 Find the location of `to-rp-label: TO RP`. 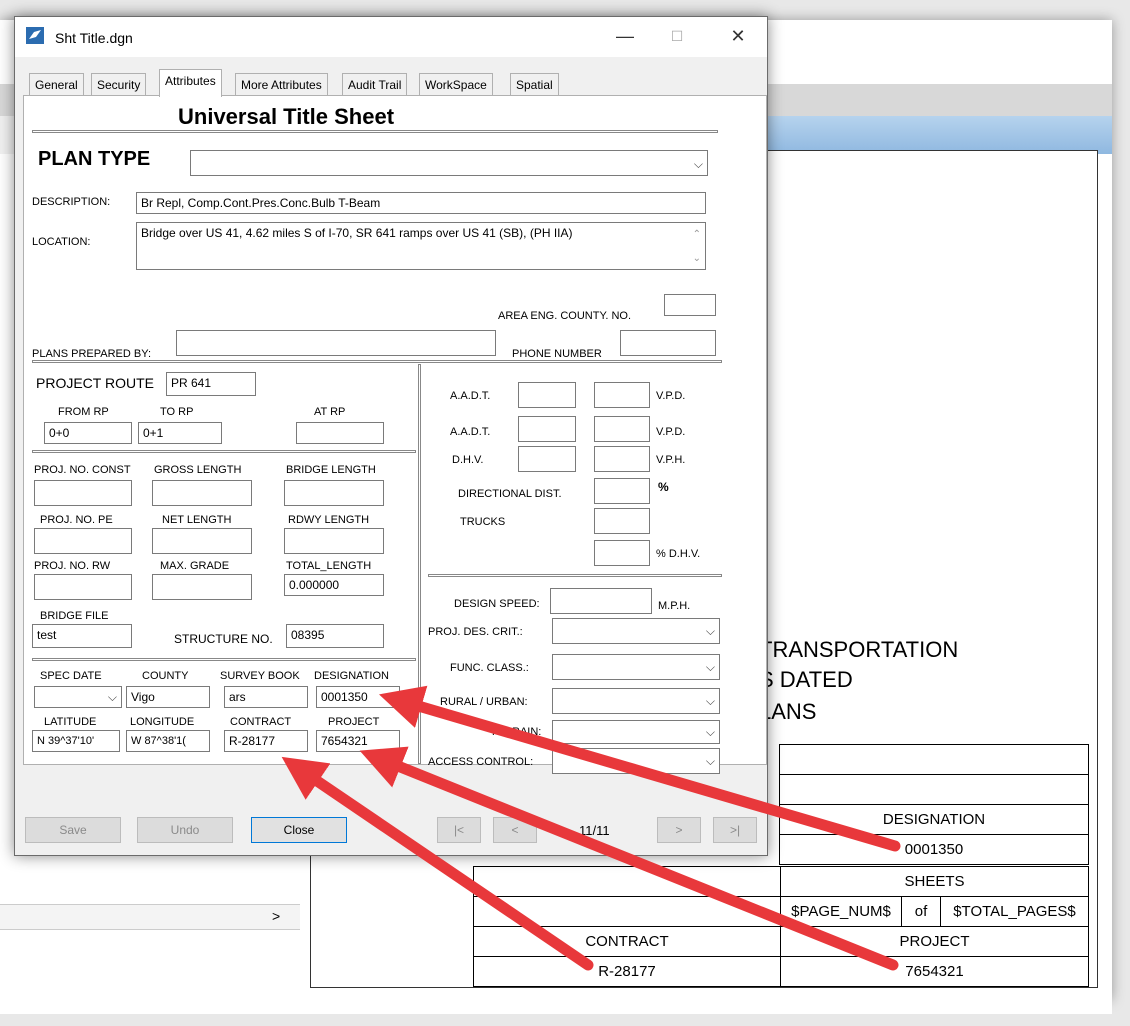

to-rp-label: TO RP is located at coordinates (177, 412).